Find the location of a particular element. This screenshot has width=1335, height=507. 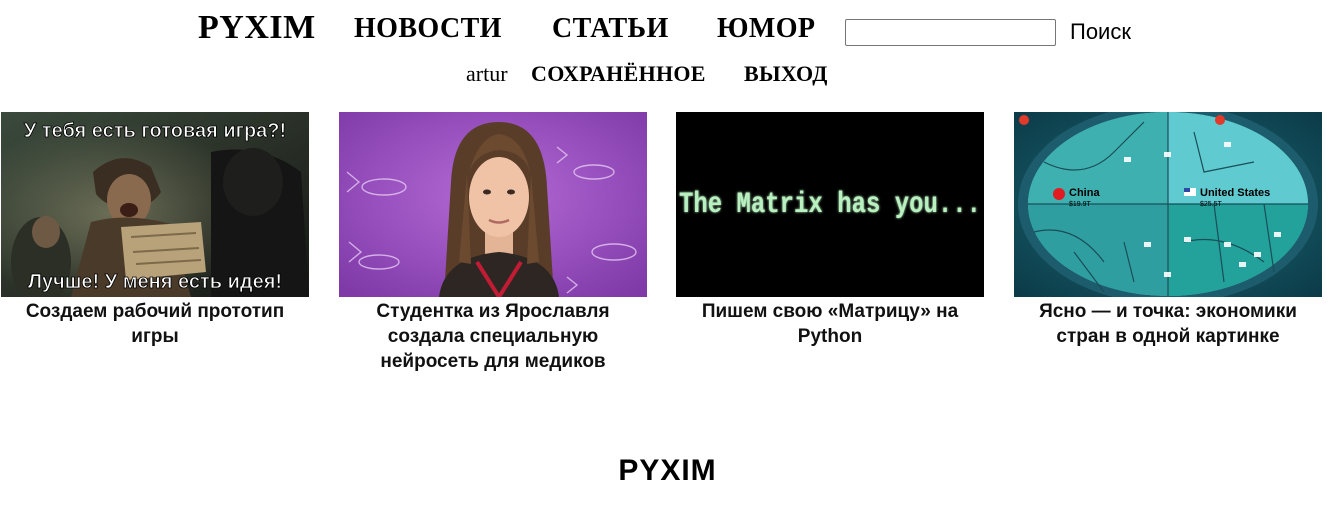

search-input is located at coordinates (950, 32).